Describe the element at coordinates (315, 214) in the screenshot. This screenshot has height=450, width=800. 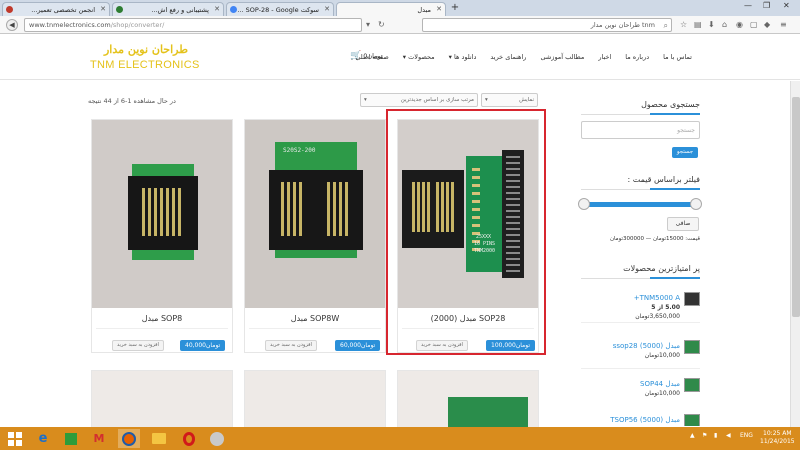
I see `product-image: S20S2-200` at that location.